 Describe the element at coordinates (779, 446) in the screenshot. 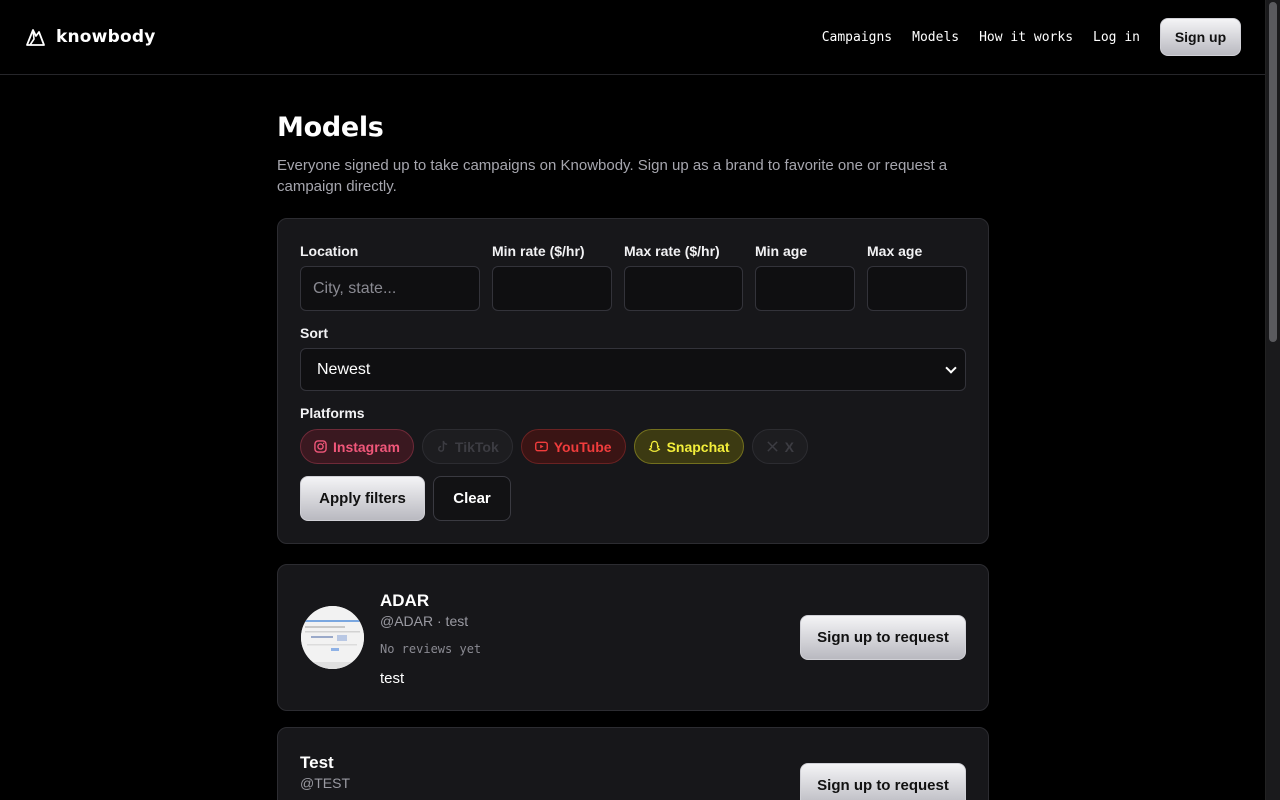

I see `platform-chip-x: X` at that location.